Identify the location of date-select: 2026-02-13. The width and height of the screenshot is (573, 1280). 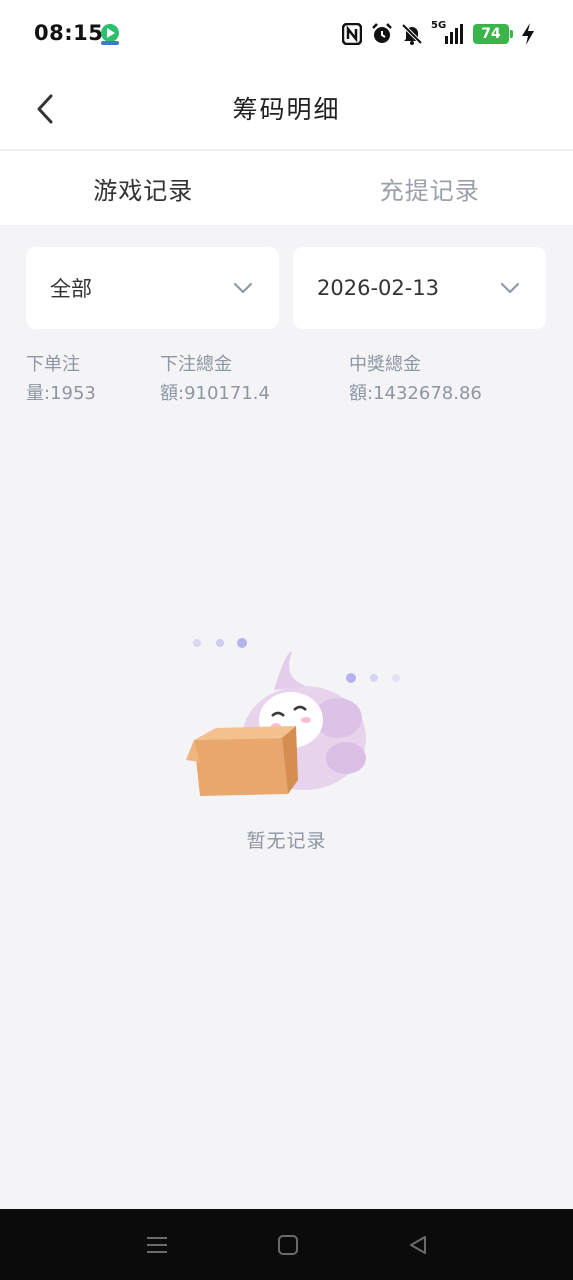
(419, 288).